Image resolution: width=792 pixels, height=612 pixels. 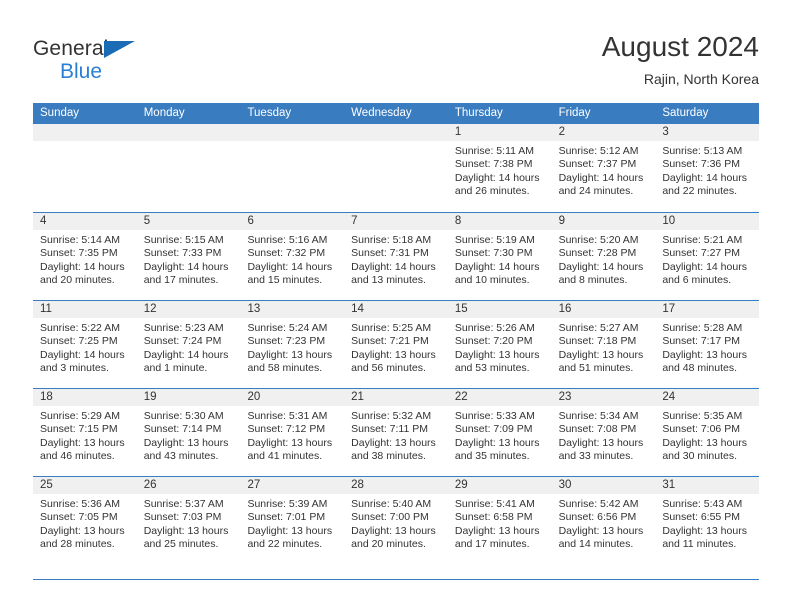 What do you see at coordinates (85, 309) in the screenshot?
I see `day-number: 11` at bounding box center [85, 309].